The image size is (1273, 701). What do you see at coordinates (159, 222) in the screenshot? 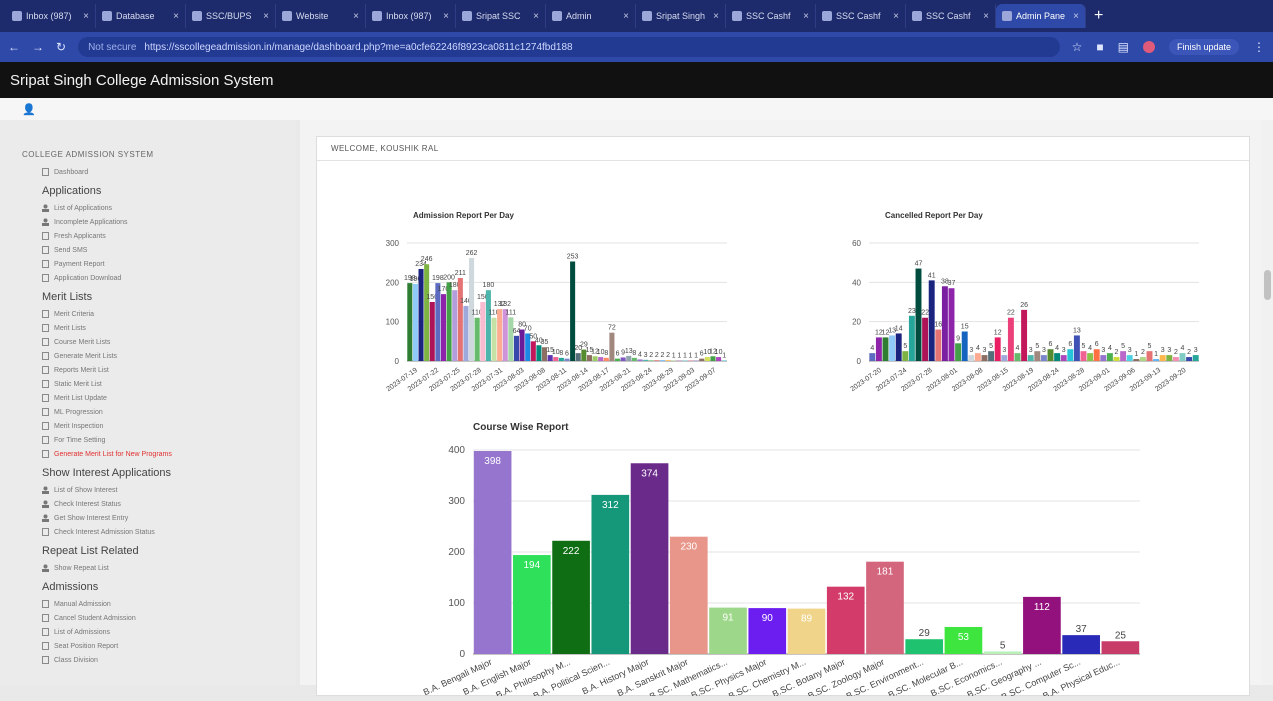
I see `sidebar-item: Incomplete Applications` at bounding box center [159, 222].